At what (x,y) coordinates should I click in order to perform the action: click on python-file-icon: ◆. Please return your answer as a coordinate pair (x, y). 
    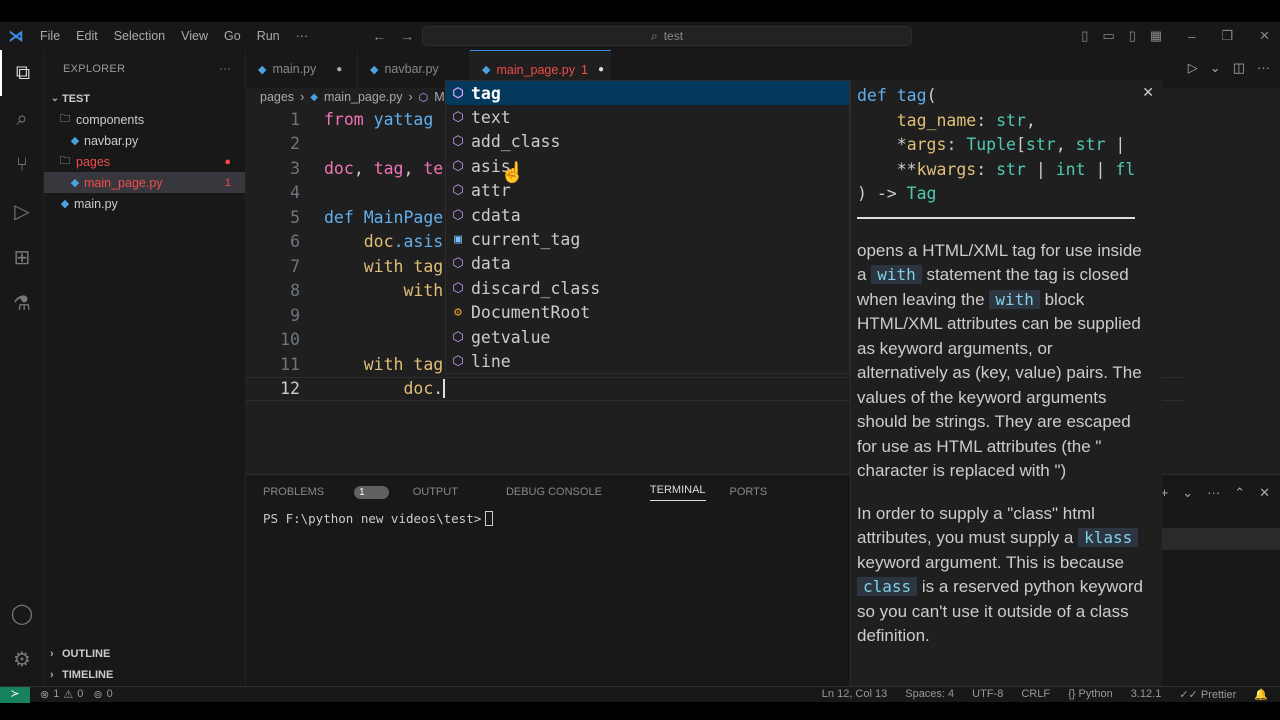
    Looking at the image, I should click on (374, 69).